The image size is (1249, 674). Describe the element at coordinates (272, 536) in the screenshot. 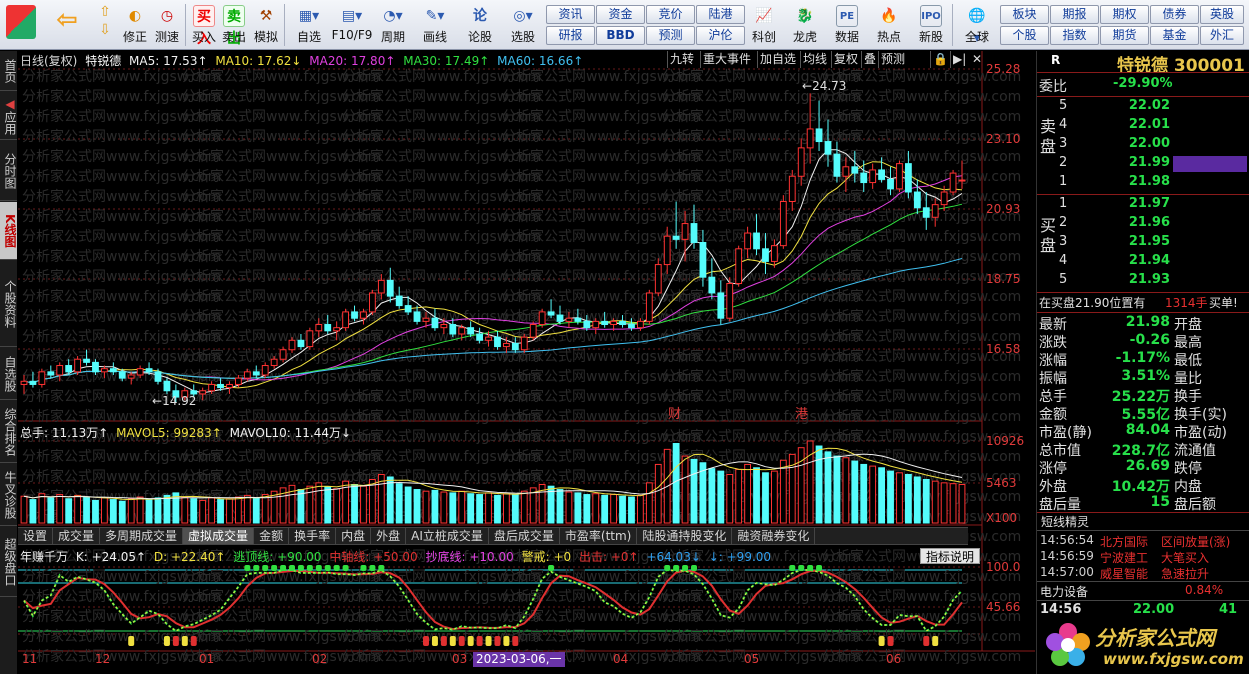

I see `tab-amount: 金额` at that location.